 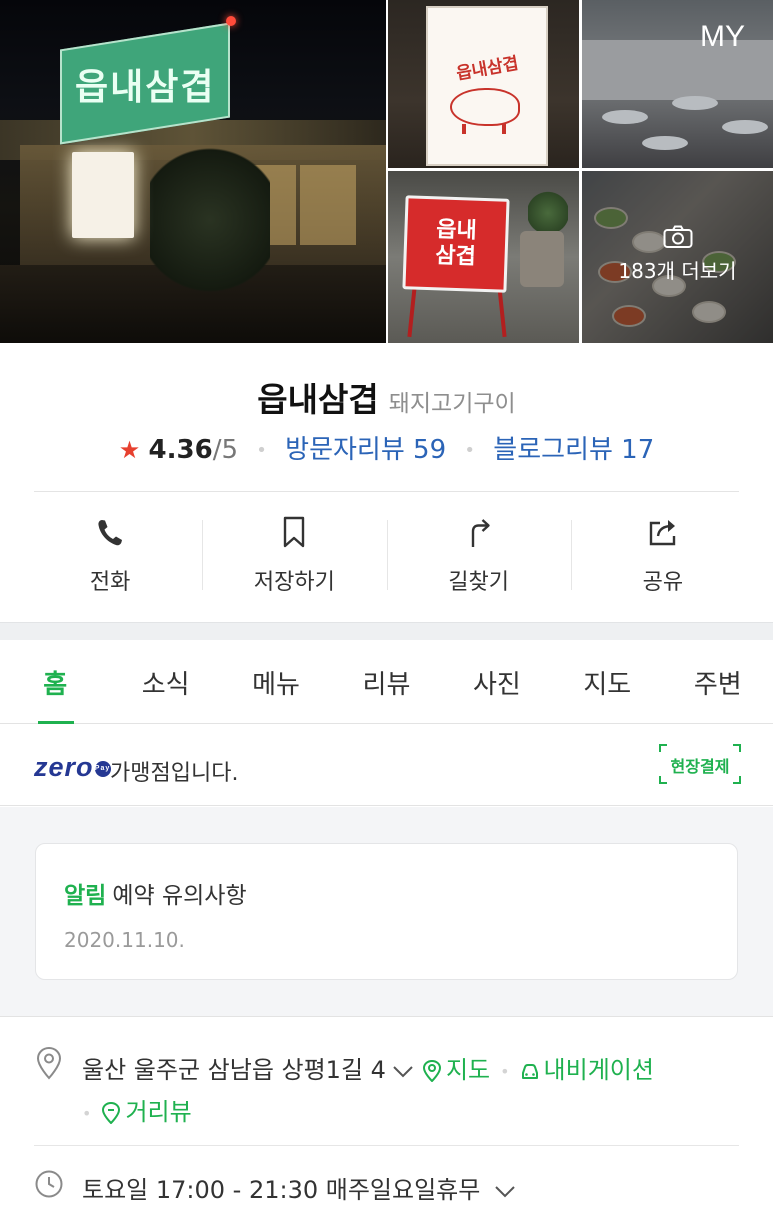 I want to click on camera-icon, so click(x=677, y=236).